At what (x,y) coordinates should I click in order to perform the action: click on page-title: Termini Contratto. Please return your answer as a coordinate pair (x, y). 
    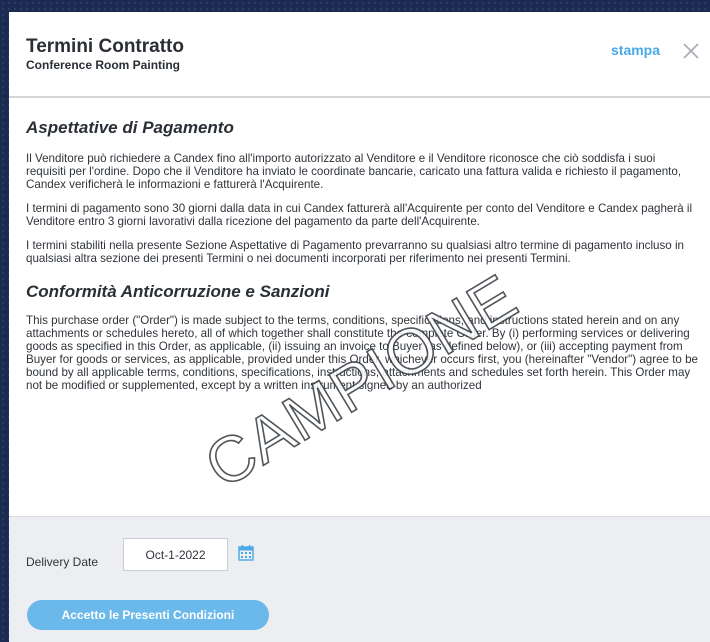
    Looking at the image, I should click on (105, 46).